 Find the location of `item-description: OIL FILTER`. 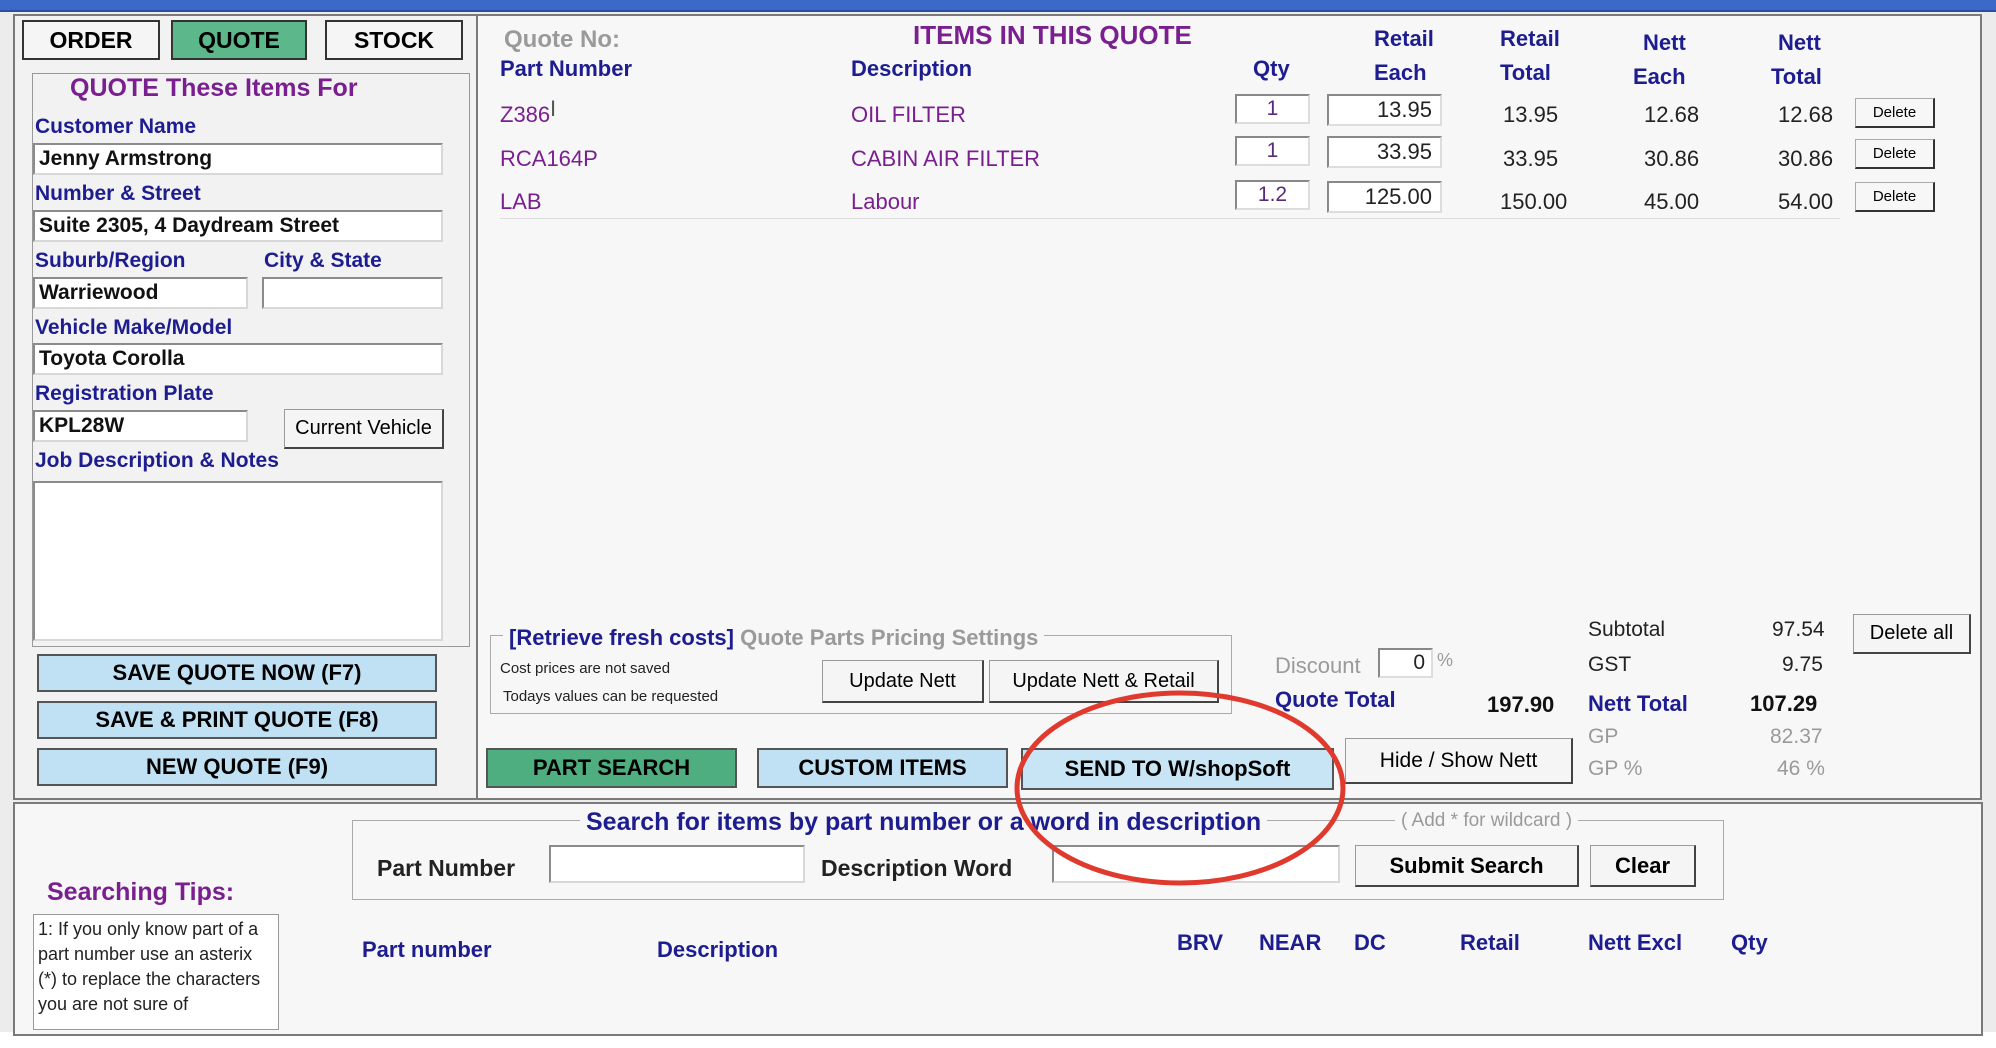

item-description: OIL FILTER is located at coordinates (908, 114).